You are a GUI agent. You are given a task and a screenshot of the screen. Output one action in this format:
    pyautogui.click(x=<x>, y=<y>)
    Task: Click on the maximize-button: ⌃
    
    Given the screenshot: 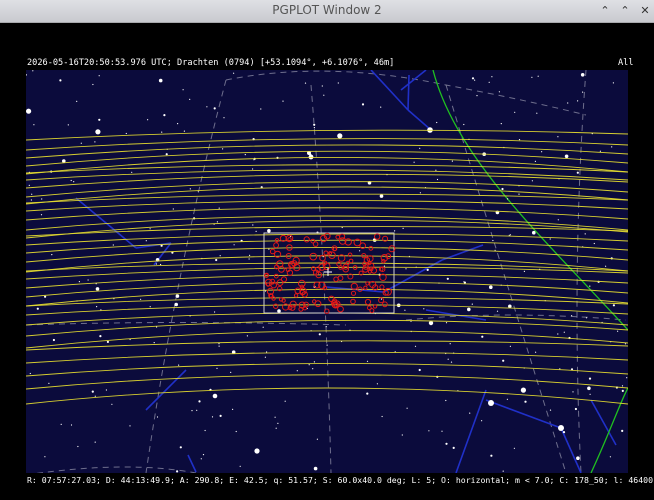 What is the action you would take?
    pyautogui.click(x=625, y=11)
    